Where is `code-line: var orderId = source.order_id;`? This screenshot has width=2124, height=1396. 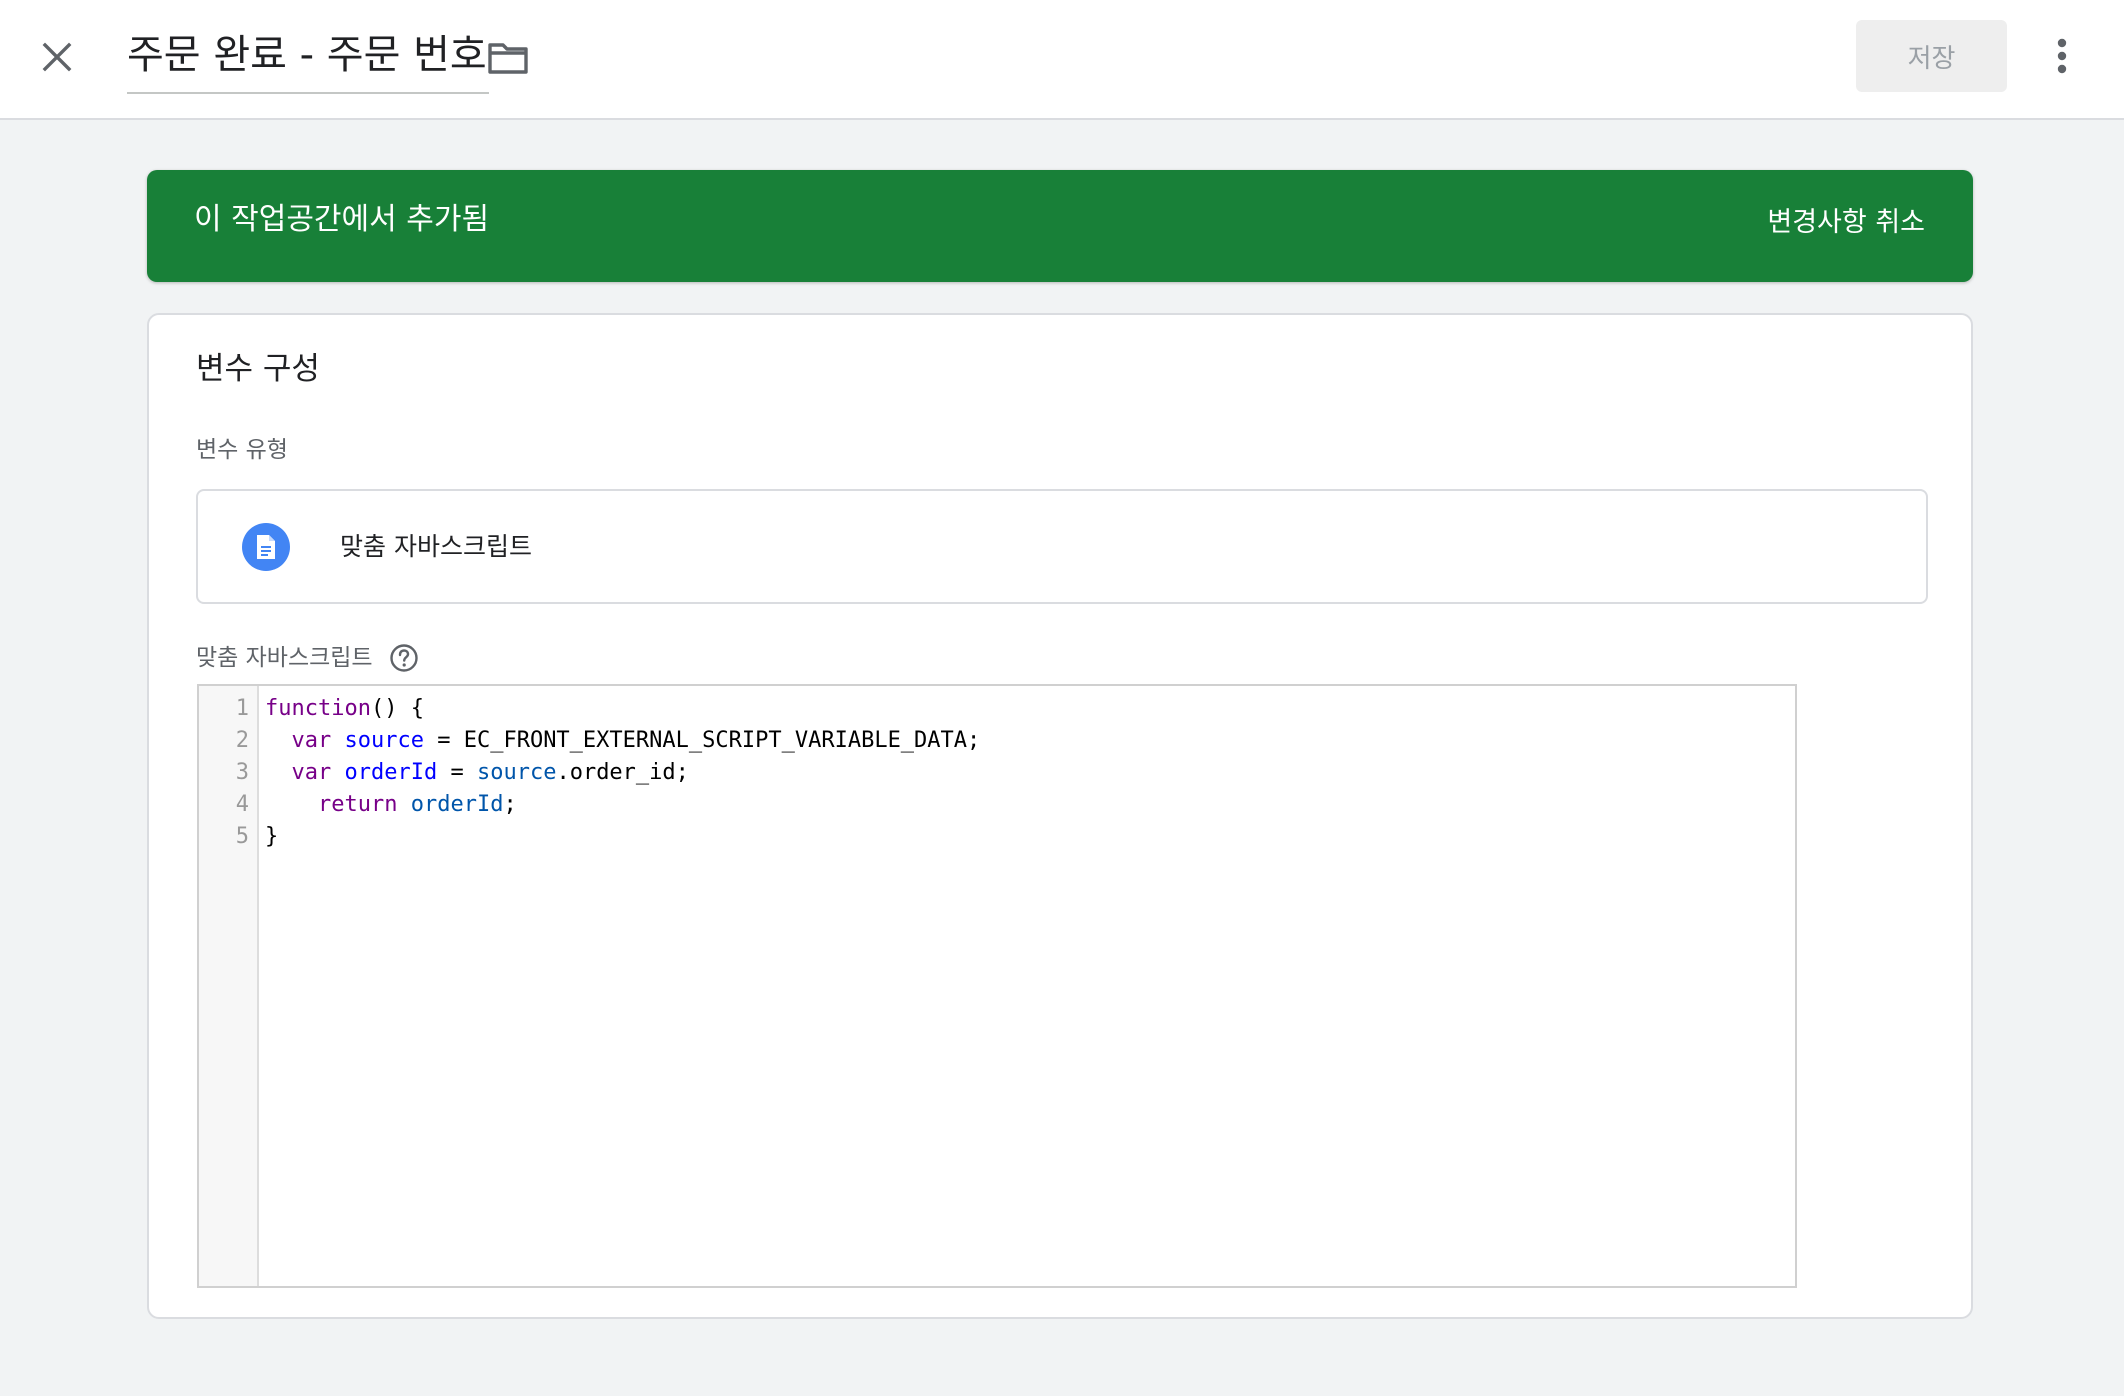
code-line: var orderId = source.order_id; is located at coordinates (622, 773).